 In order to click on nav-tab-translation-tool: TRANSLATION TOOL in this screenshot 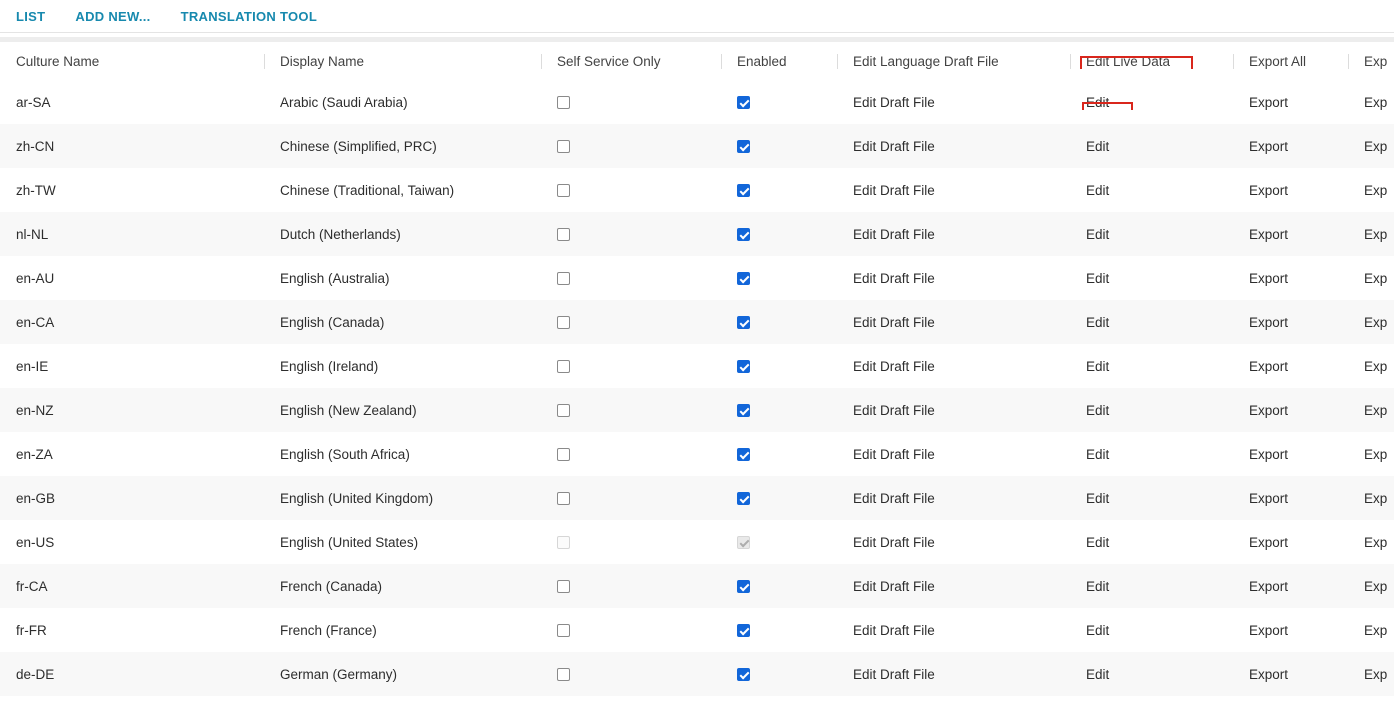, I will do `click(249, 16)`.